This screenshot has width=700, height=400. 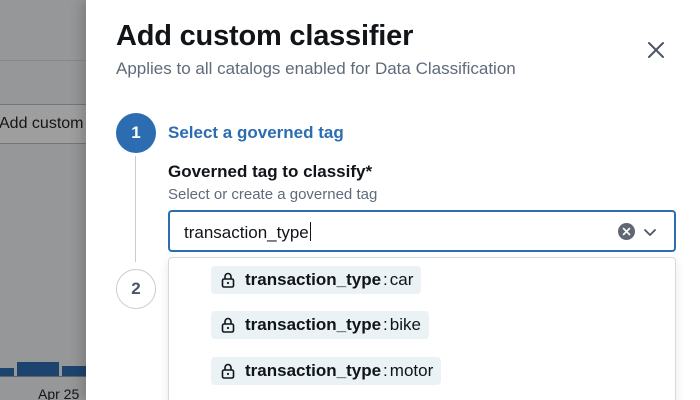 I want to click on governed-tag-label: Governed tag to classify*, so click(x=270, y=171).